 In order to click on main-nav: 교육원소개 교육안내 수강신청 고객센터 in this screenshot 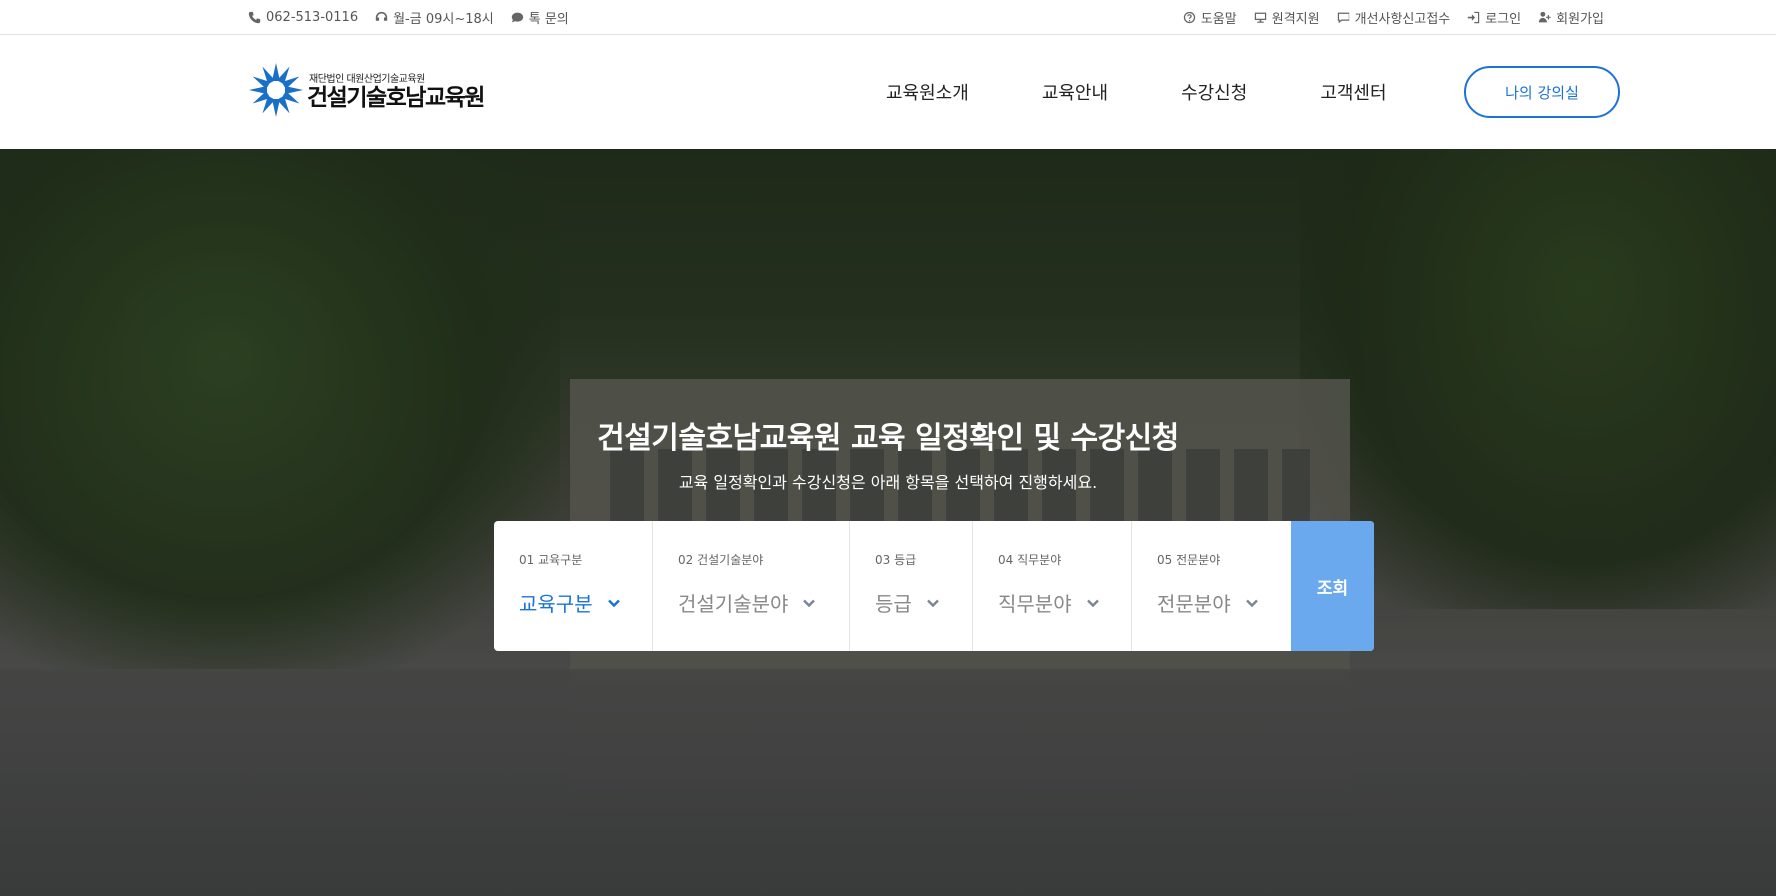, I will do `click(1136, 92)`.